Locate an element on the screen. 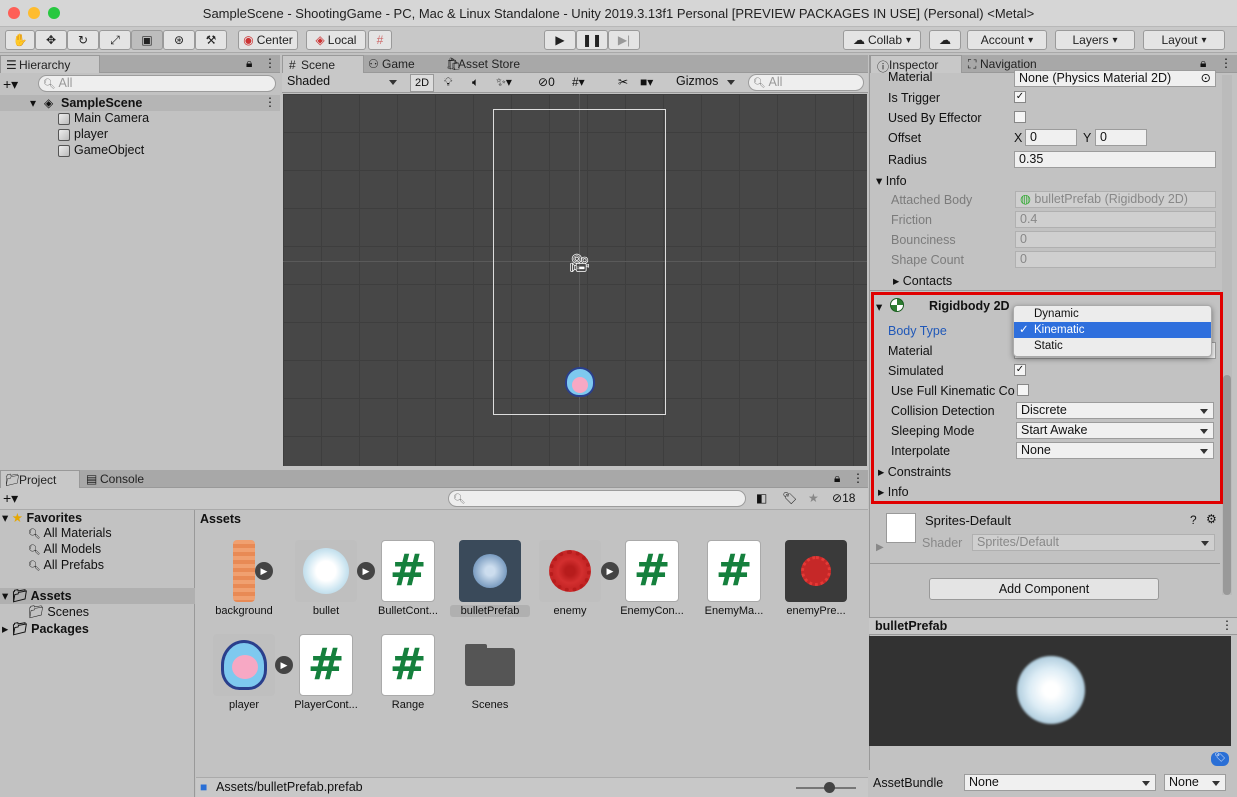 This screenshot has height=797, width=1237. search-by-type-icon: ◧ is located at coordinates (761, 498).